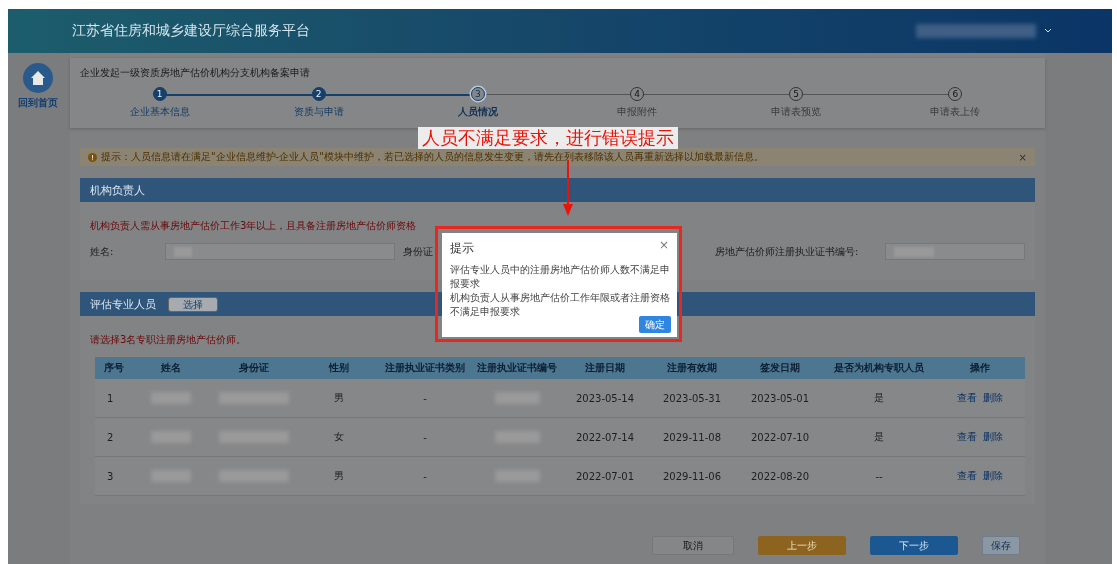  What do you see at coordinates (462, 248) in the screenshot?
I see `dialog-title: 提示` at bounding box center [462, 248].